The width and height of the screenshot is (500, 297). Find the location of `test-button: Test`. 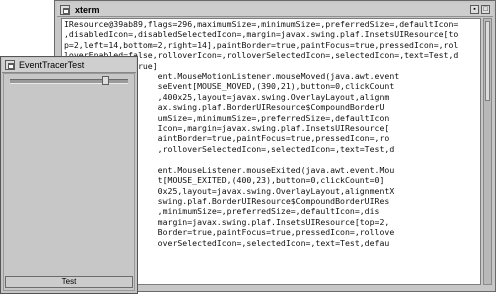

test-button: Test is located at coordinates (69, 282).